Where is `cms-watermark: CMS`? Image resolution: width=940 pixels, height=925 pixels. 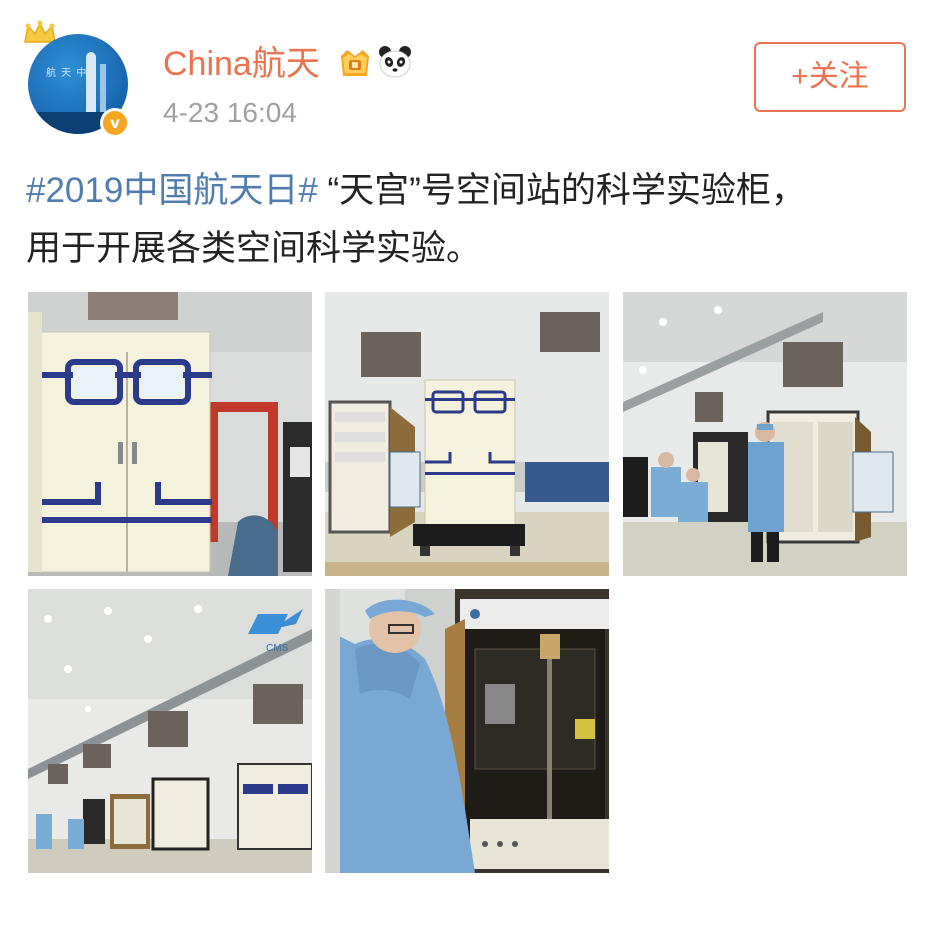
cms-watermark: CMS is located at coordinates (277, 648).